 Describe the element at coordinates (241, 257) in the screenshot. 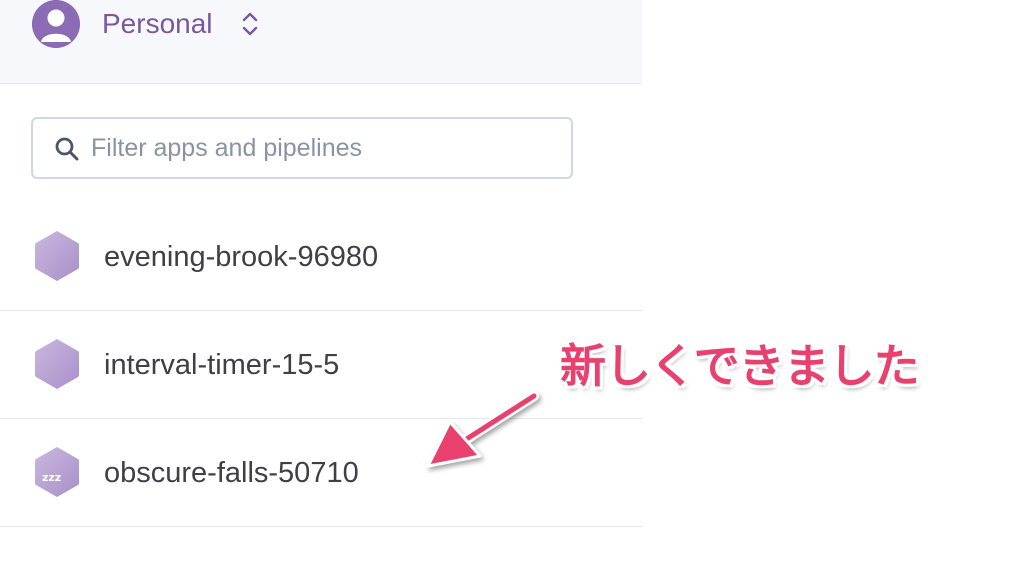

I see `app-name: evening-brook-96980` at that location.